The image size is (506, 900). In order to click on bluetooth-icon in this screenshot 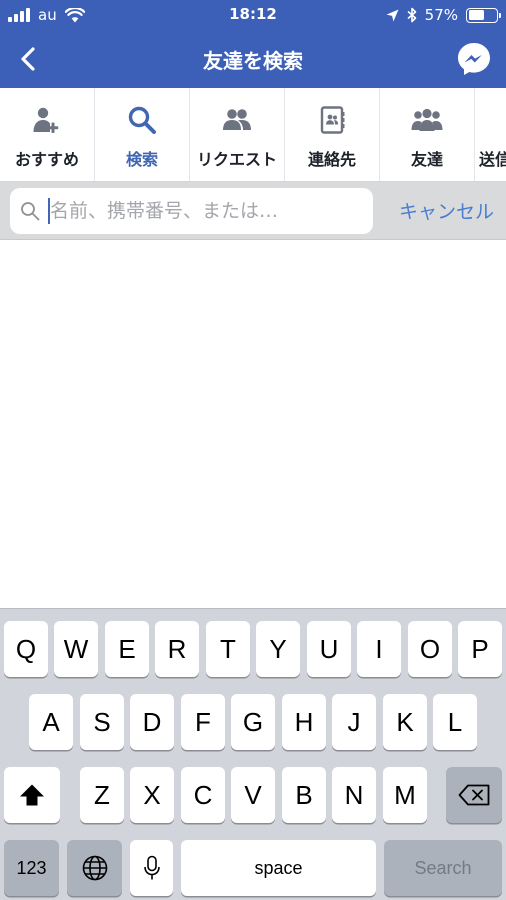, I will do `click(411, 15)`.